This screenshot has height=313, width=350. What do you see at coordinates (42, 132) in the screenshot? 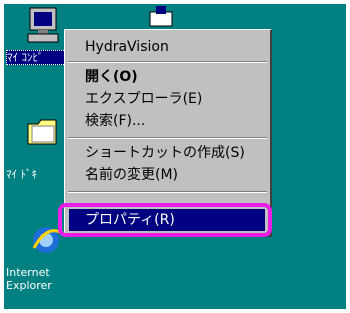
I see `folder-icon` at bounding box center [42, 132].